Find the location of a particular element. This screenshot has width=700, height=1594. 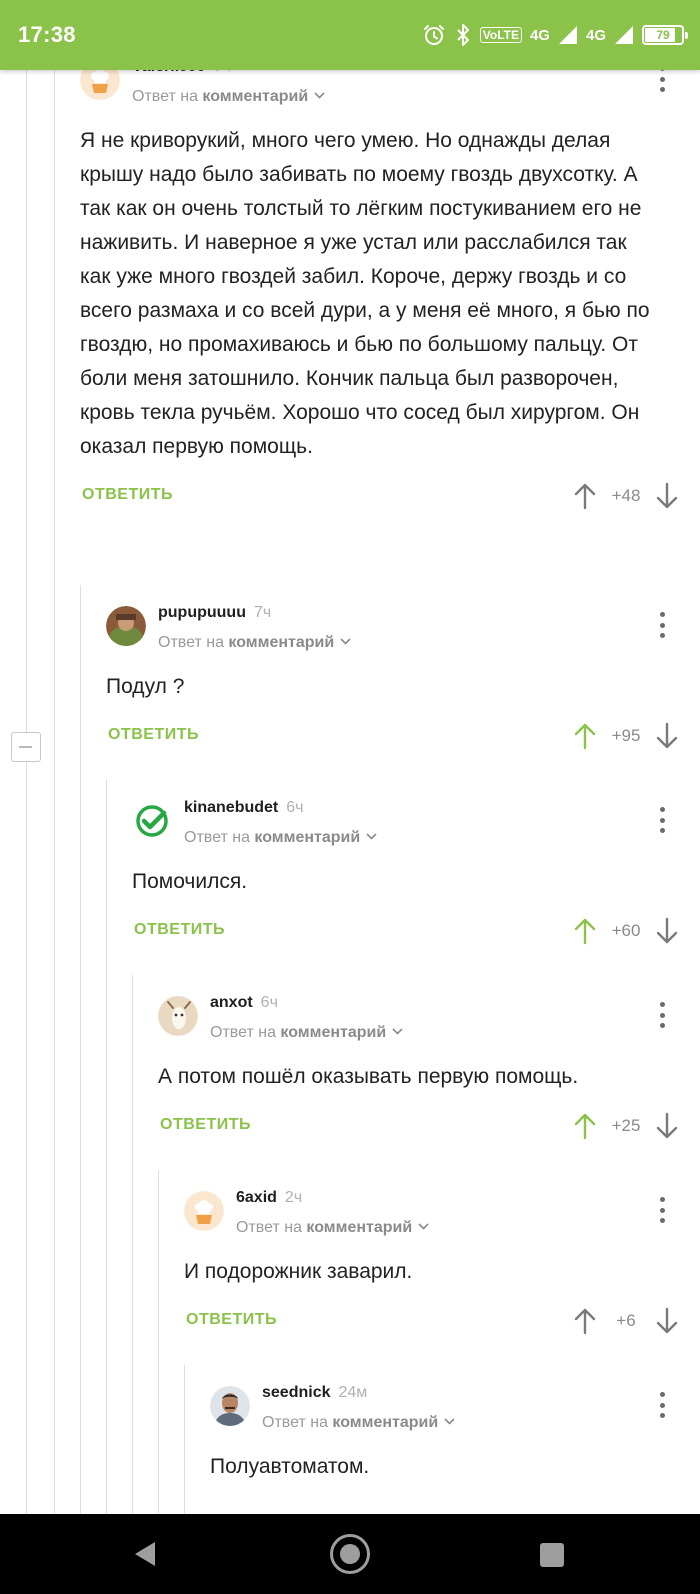

username: seednick is located at coordinates (296, 1392).